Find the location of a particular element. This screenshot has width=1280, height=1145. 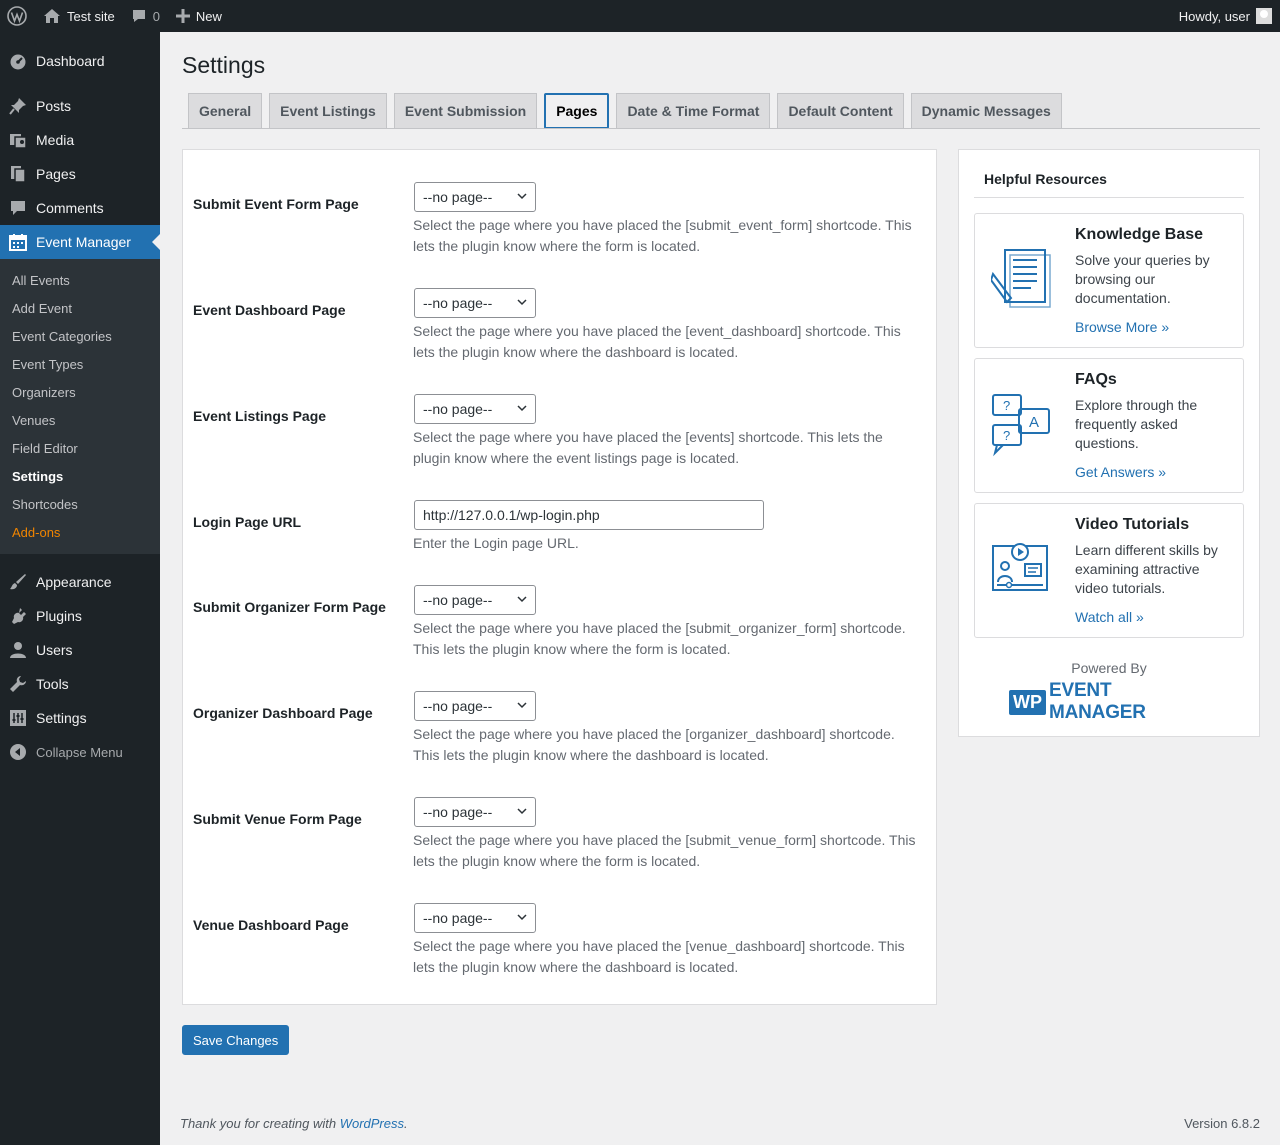

tab-event-listings: Event Listings is located at coordinates (328, 111).